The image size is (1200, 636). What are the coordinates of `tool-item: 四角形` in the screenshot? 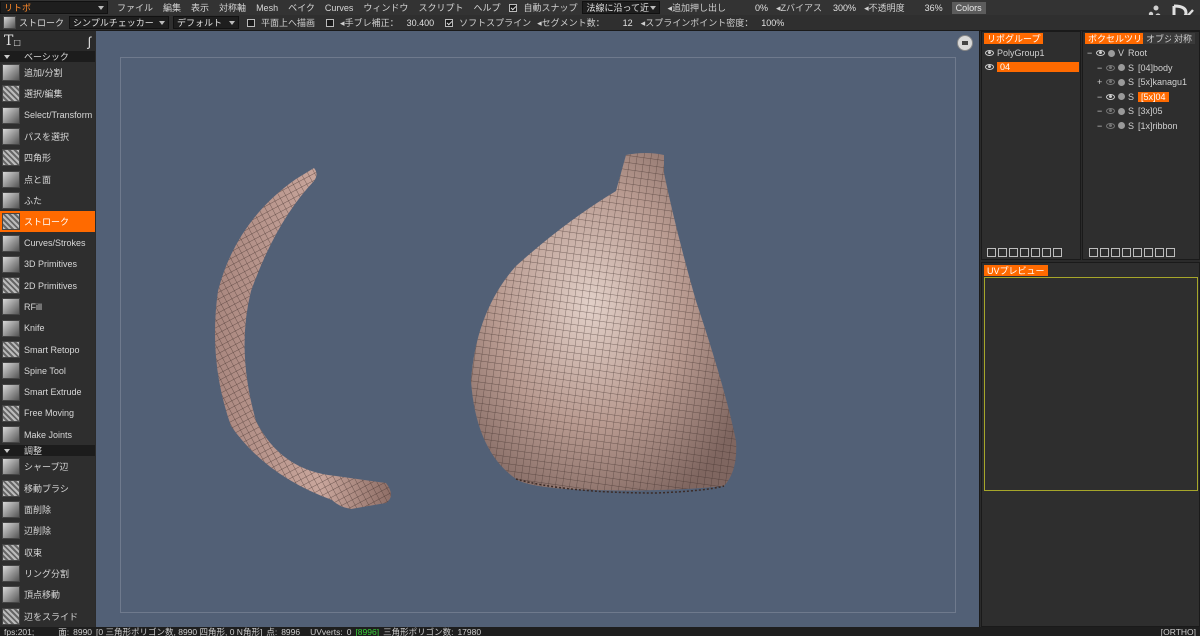 It's located at (47, 157).